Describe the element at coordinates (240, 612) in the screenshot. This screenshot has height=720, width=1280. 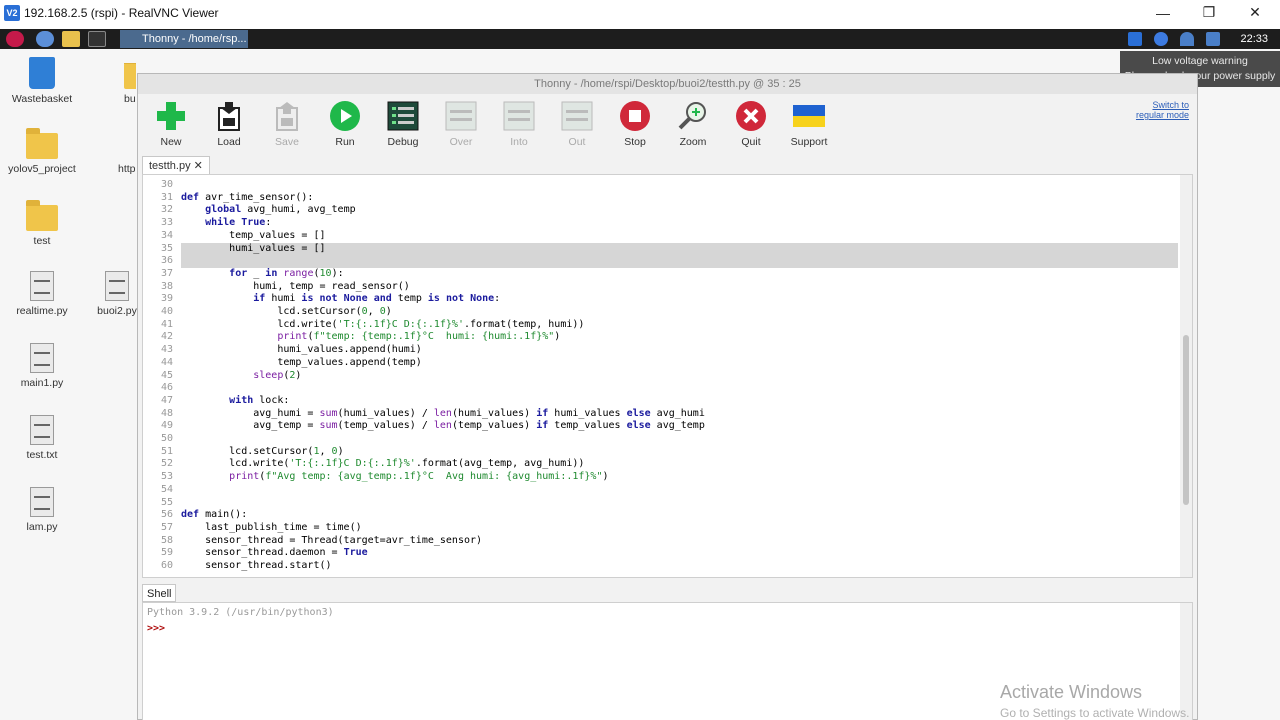
I see `shell-python-version: Python 3.9.2 (/usr/bin/python3)` at that location.